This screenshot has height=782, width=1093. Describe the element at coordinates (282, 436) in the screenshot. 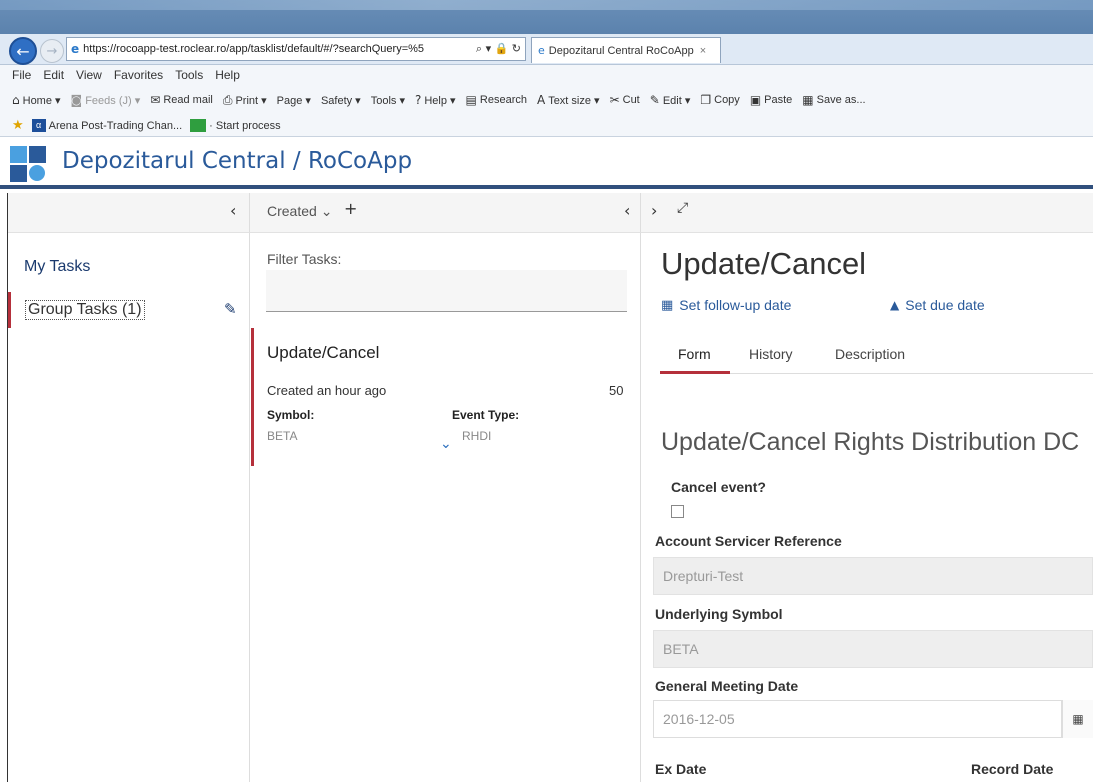

I see `task-symbol-value: BETA` at that location.